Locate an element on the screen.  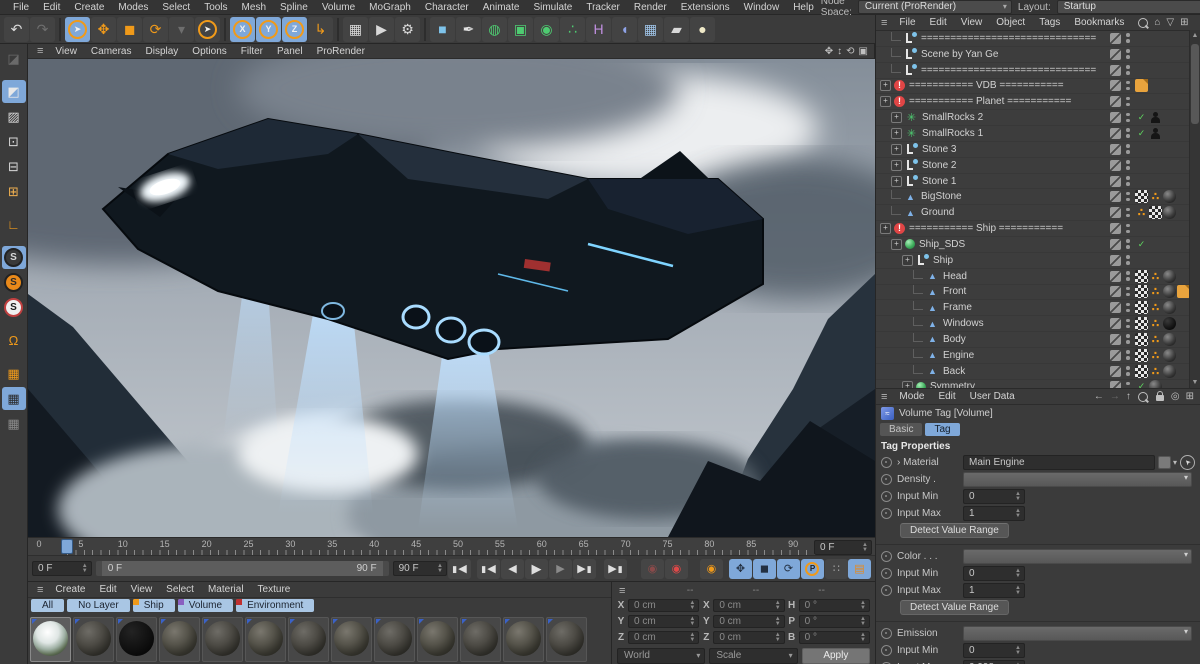
add-object-icon: ⊞ is located at coordinates (1184, 22).